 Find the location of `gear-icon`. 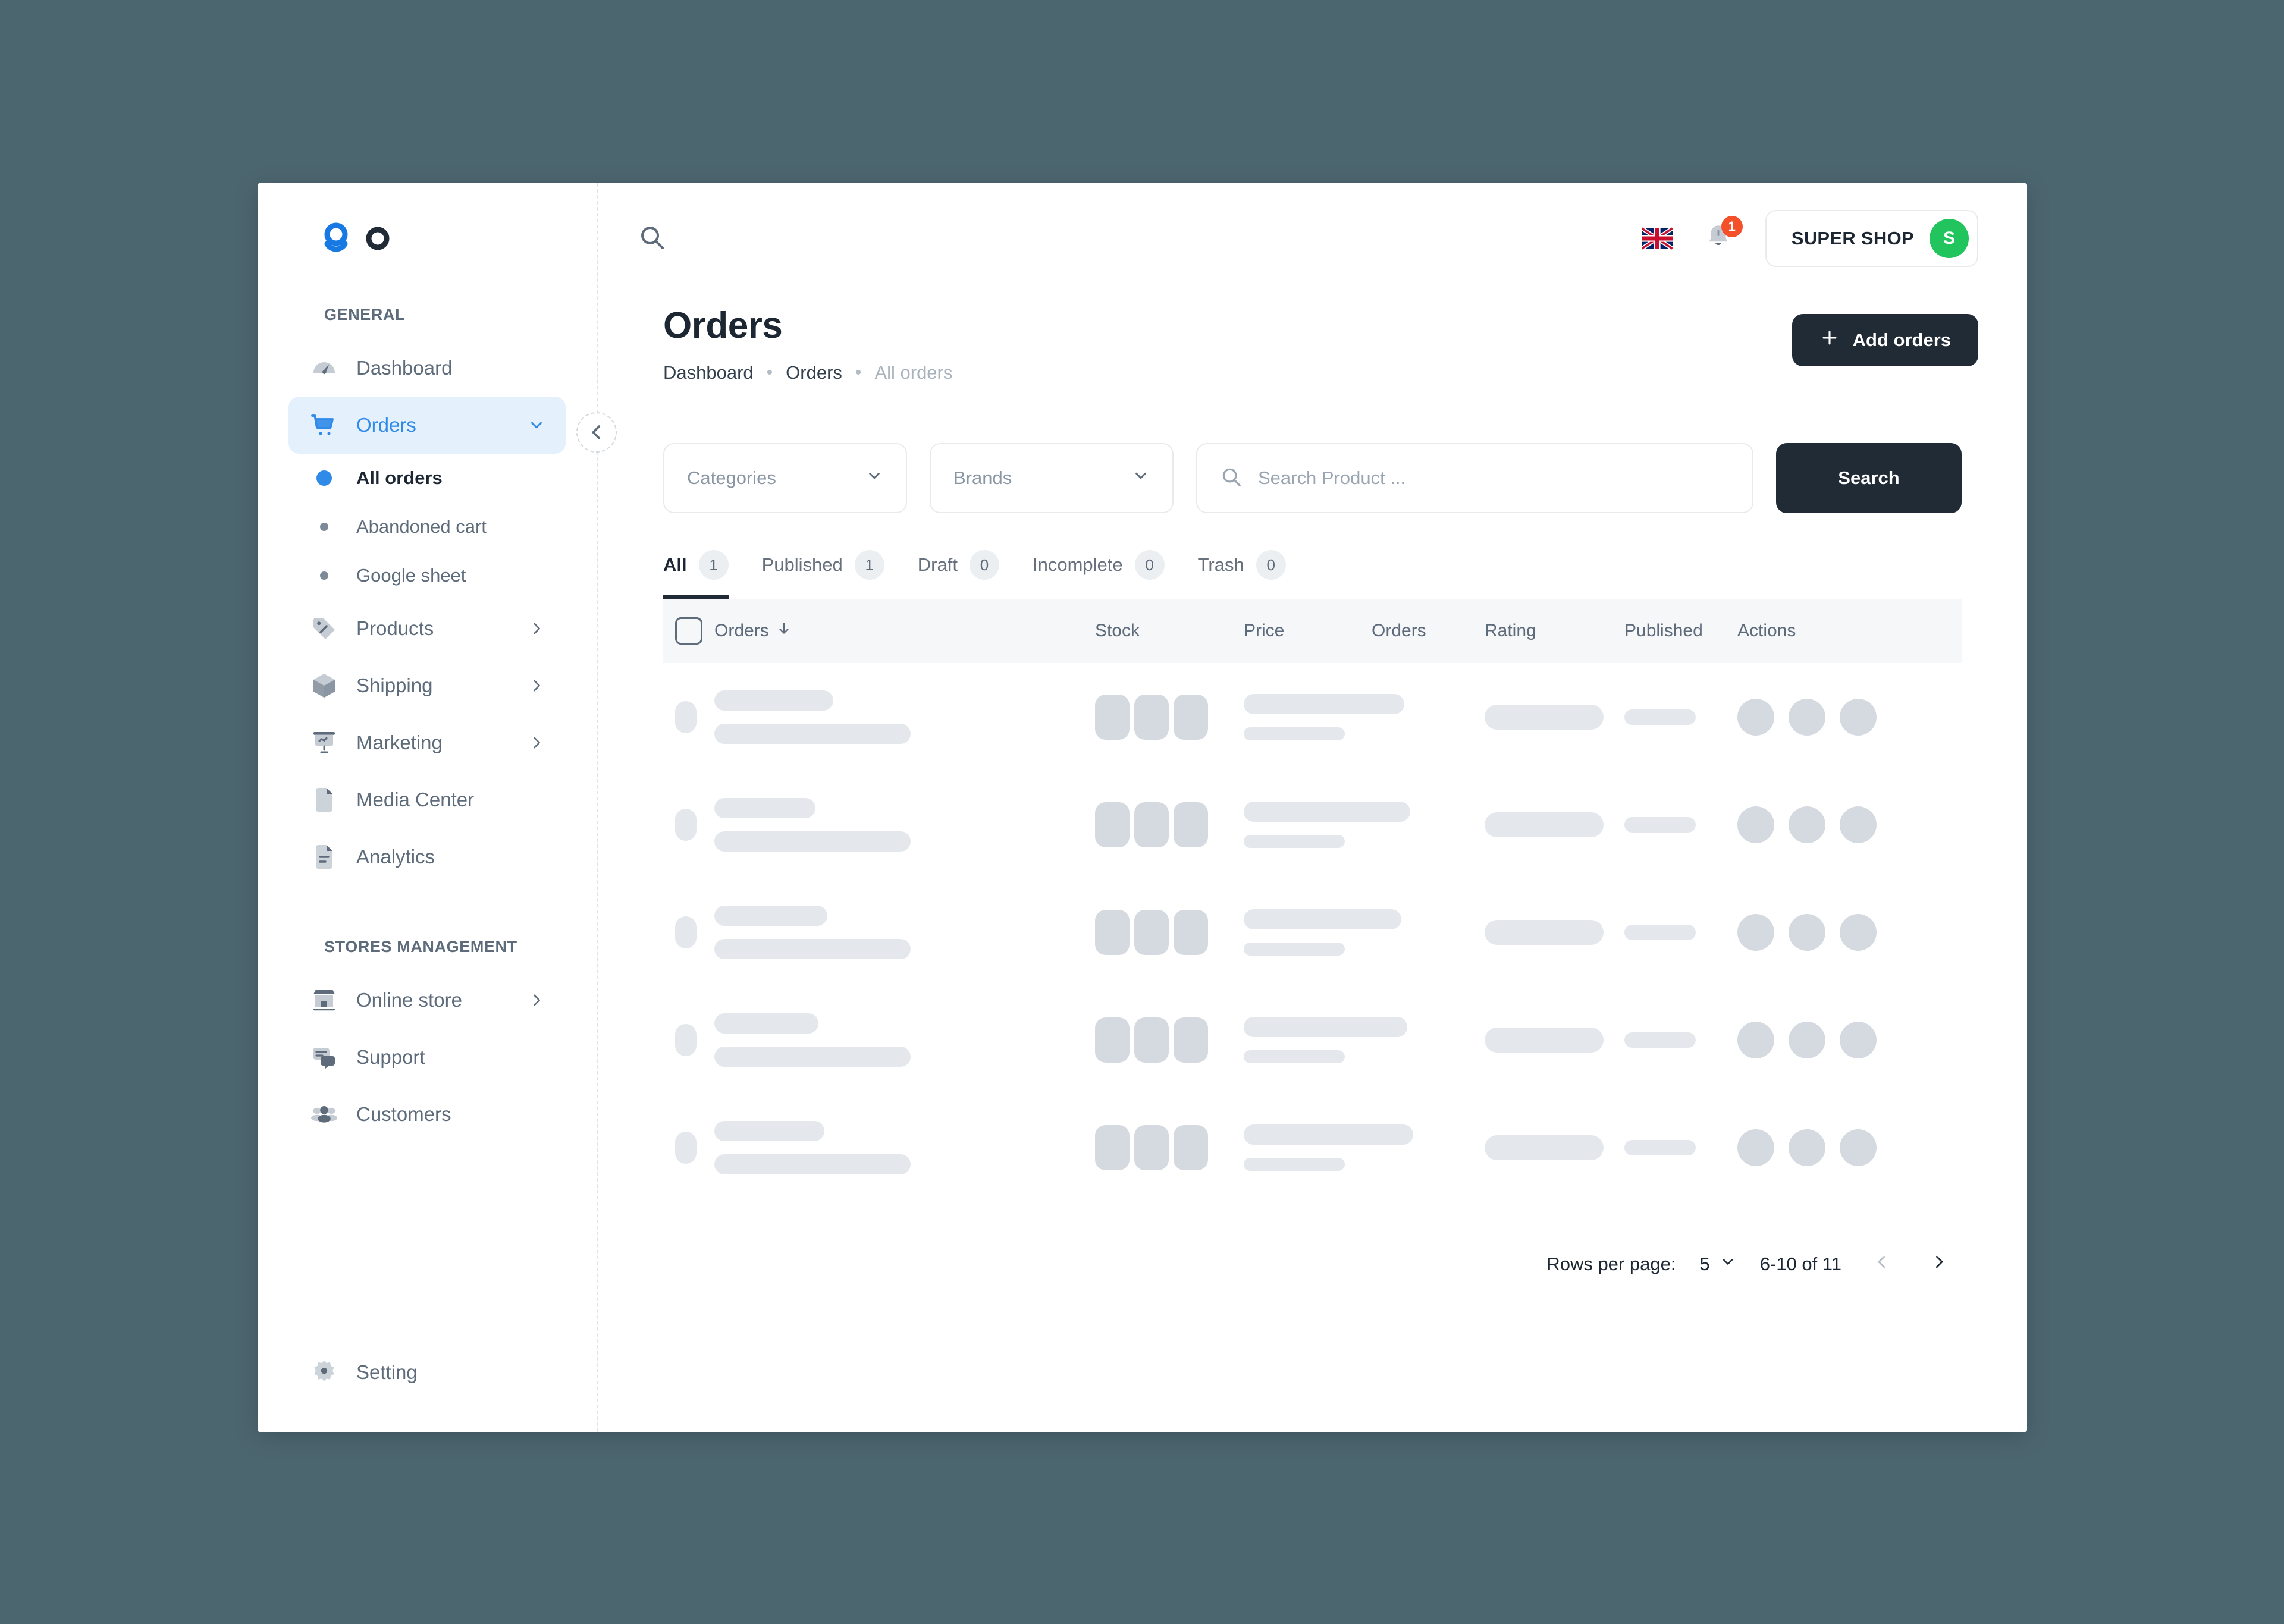

gear-icon is located at coordinates (324, 1373).